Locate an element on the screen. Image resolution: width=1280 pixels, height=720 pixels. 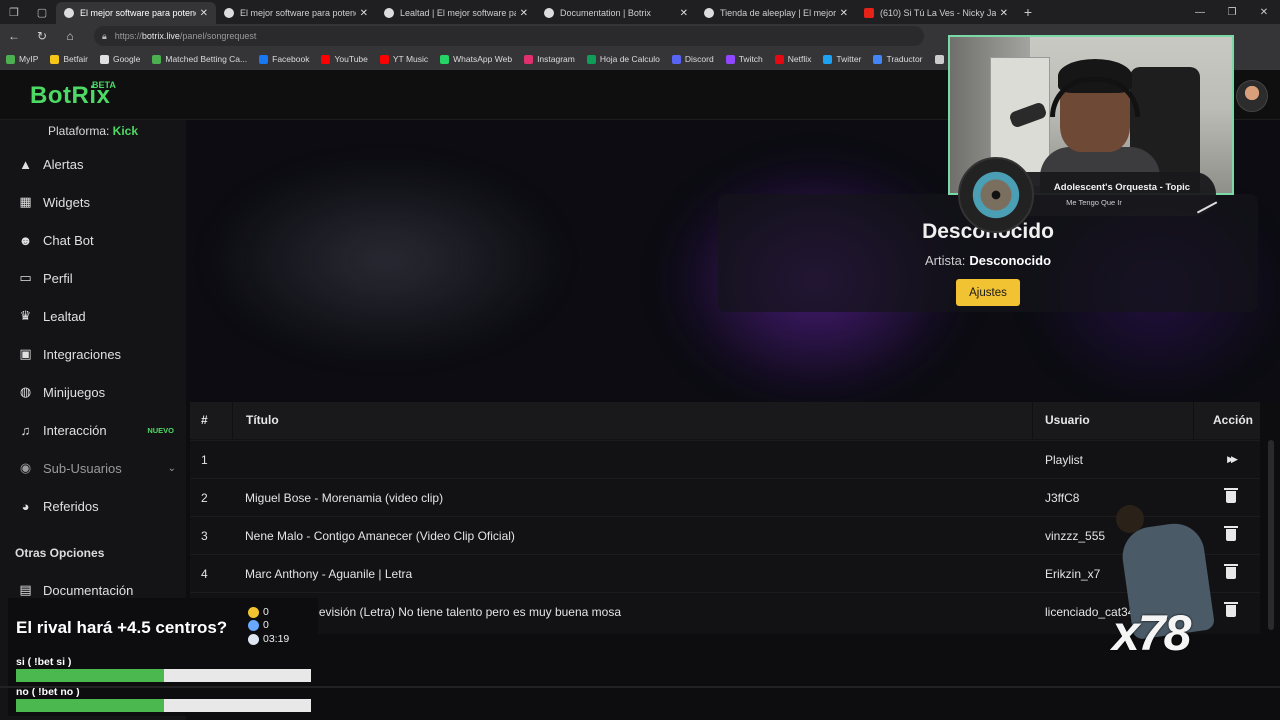
tab-title: Lealtad | El mejor software para p is located at coordinates (458, 13).